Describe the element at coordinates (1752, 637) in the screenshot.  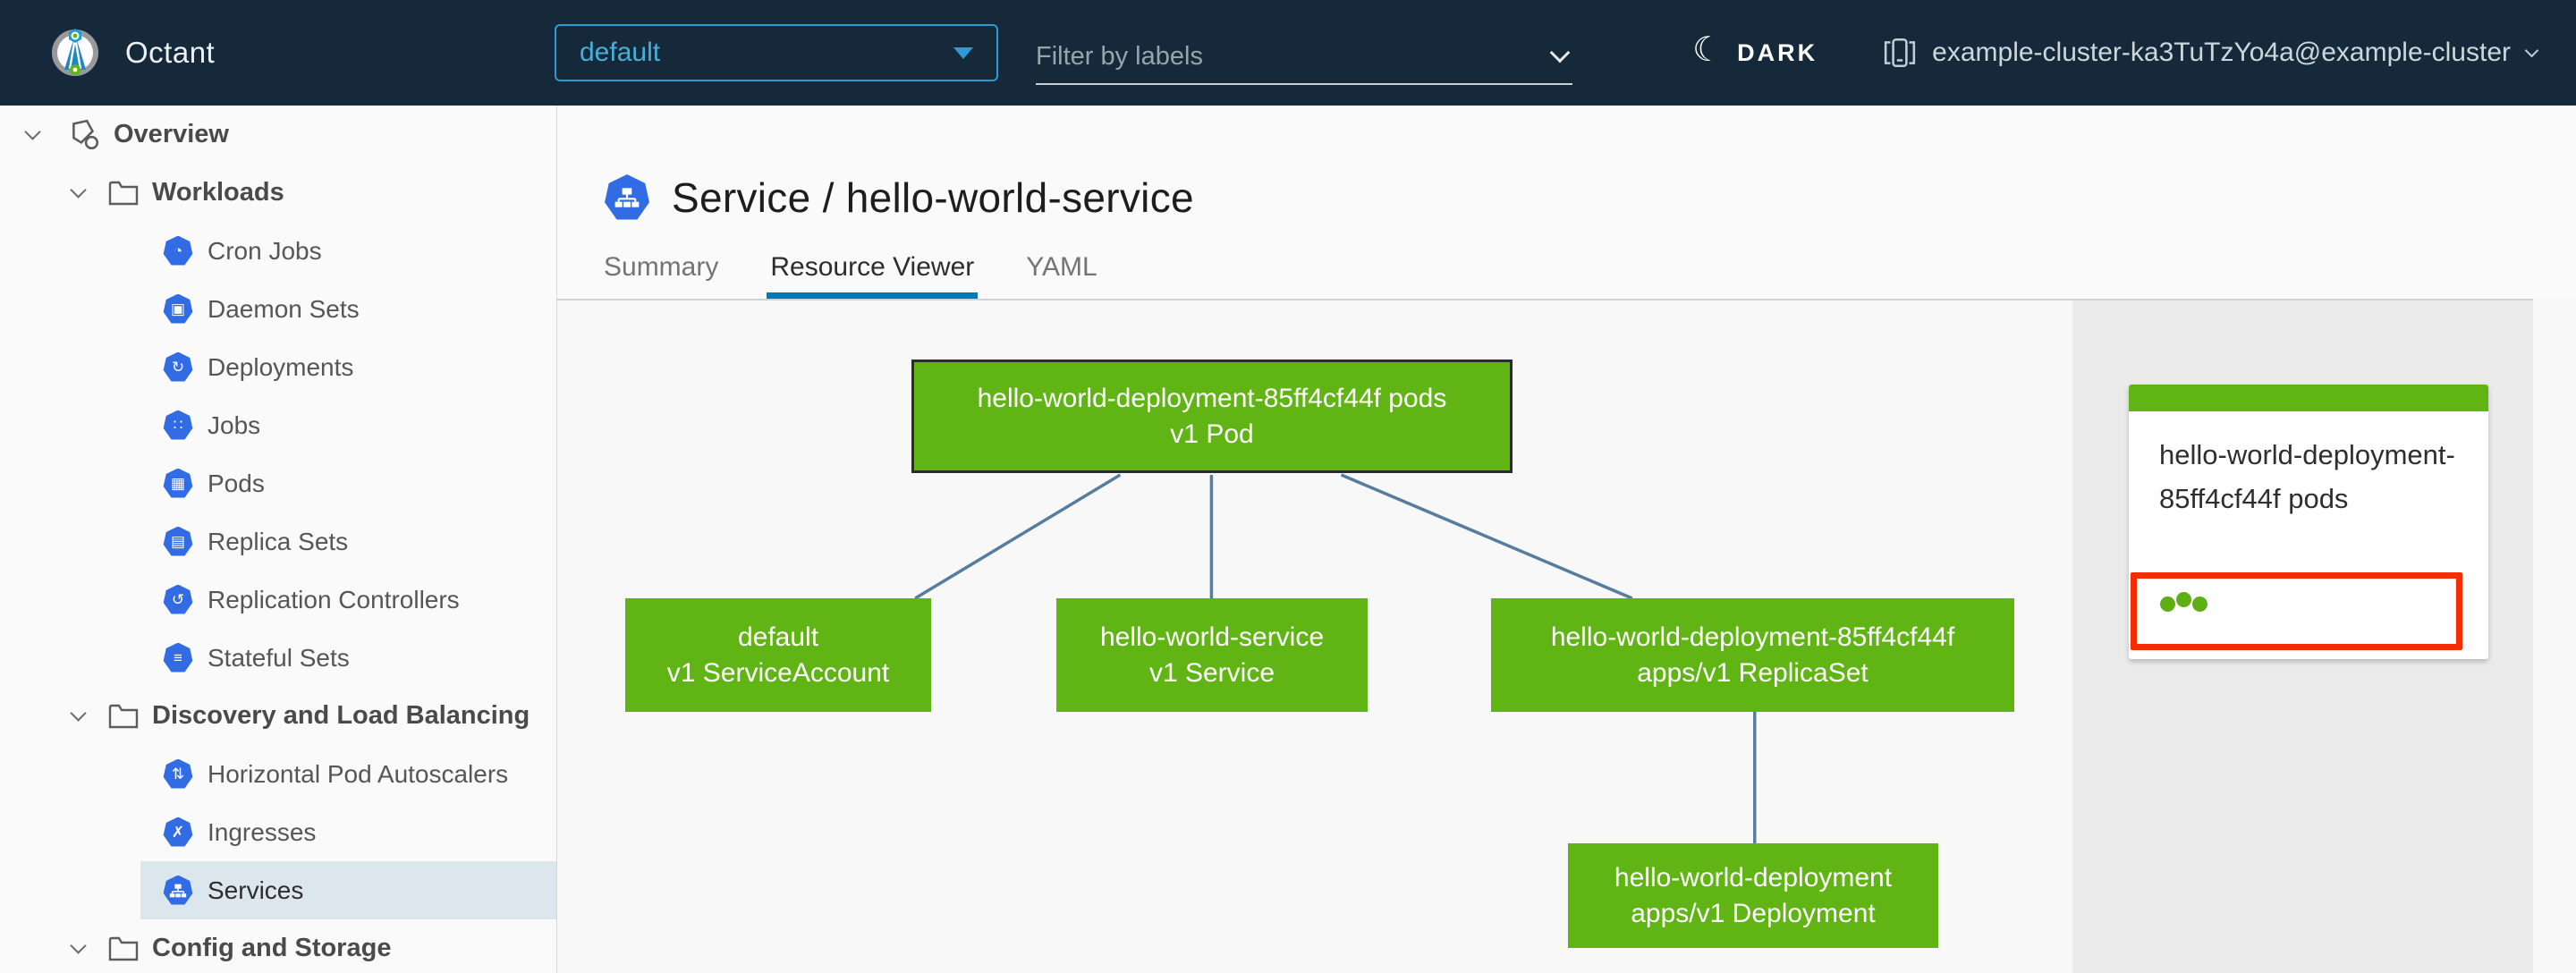
I see `node-label: hello-world-deployment-85ff4cf44f` at that location.